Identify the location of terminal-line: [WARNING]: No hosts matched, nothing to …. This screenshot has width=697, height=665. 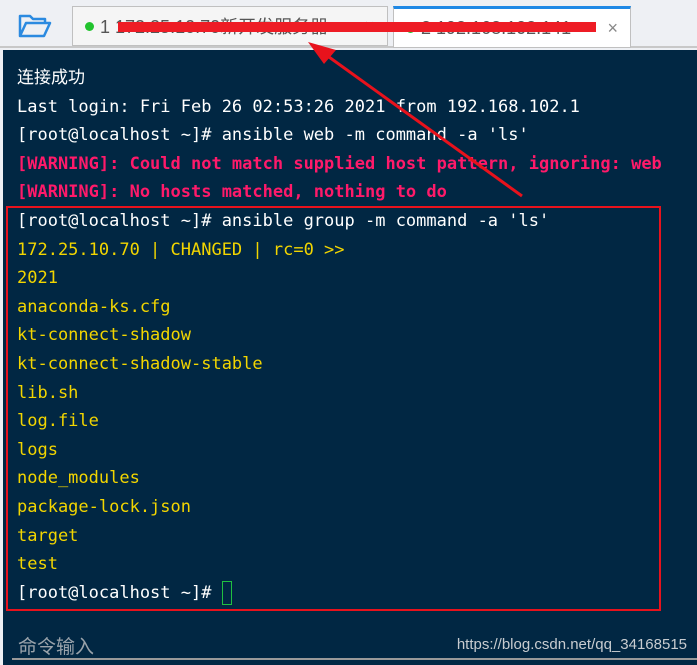
(232, 192).